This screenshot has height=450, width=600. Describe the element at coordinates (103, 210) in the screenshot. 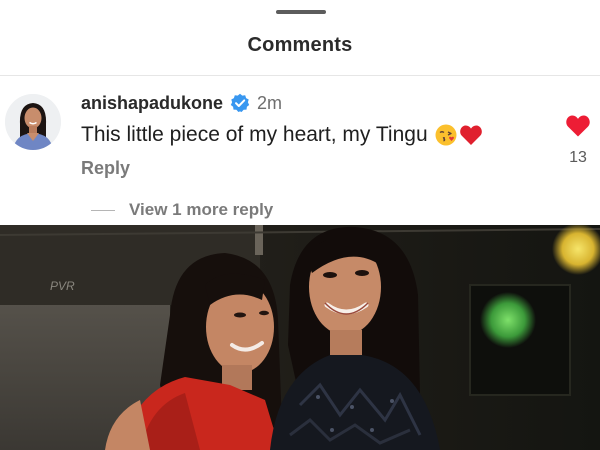

I see `replies-line` at that location.